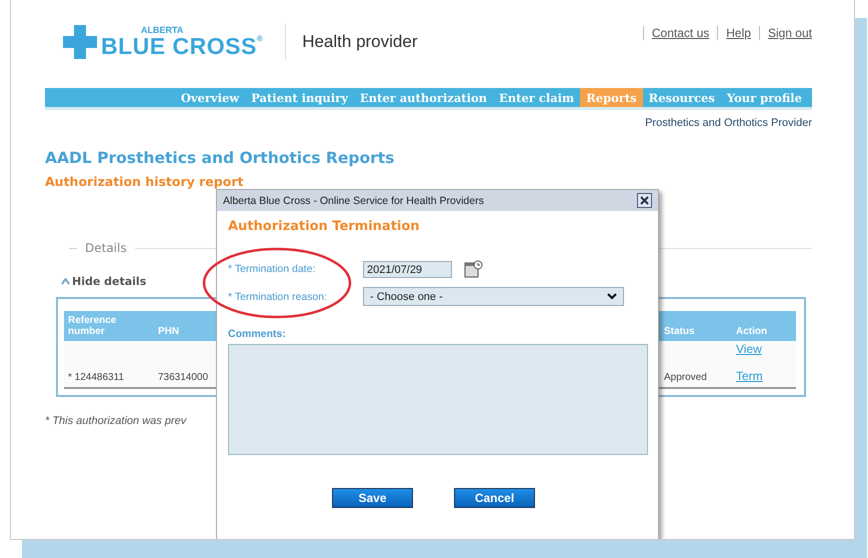 The image size is (868, 558). Describe the element at coordinates (728, 122) in the screenshot. I see `provider-type: Prosthetics and Orthotics Provider` at that location.